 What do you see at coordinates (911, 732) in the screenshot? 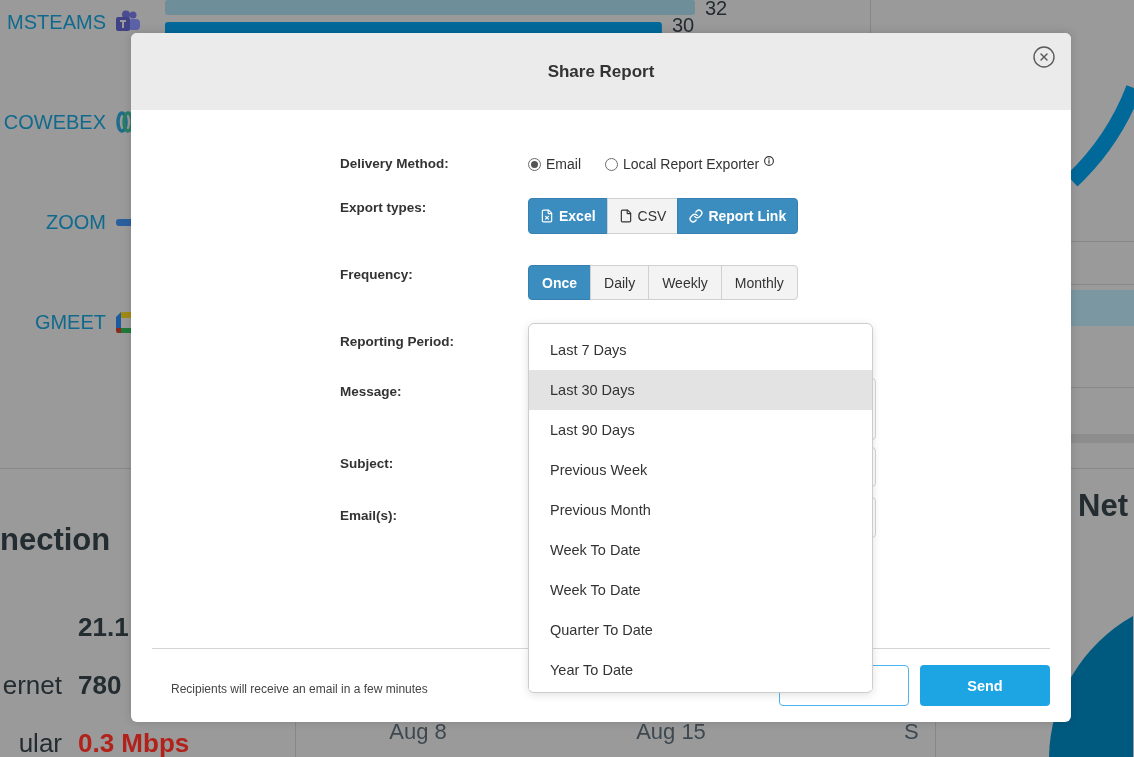
I see `axis-label: S` at bounding box center [911, 732].